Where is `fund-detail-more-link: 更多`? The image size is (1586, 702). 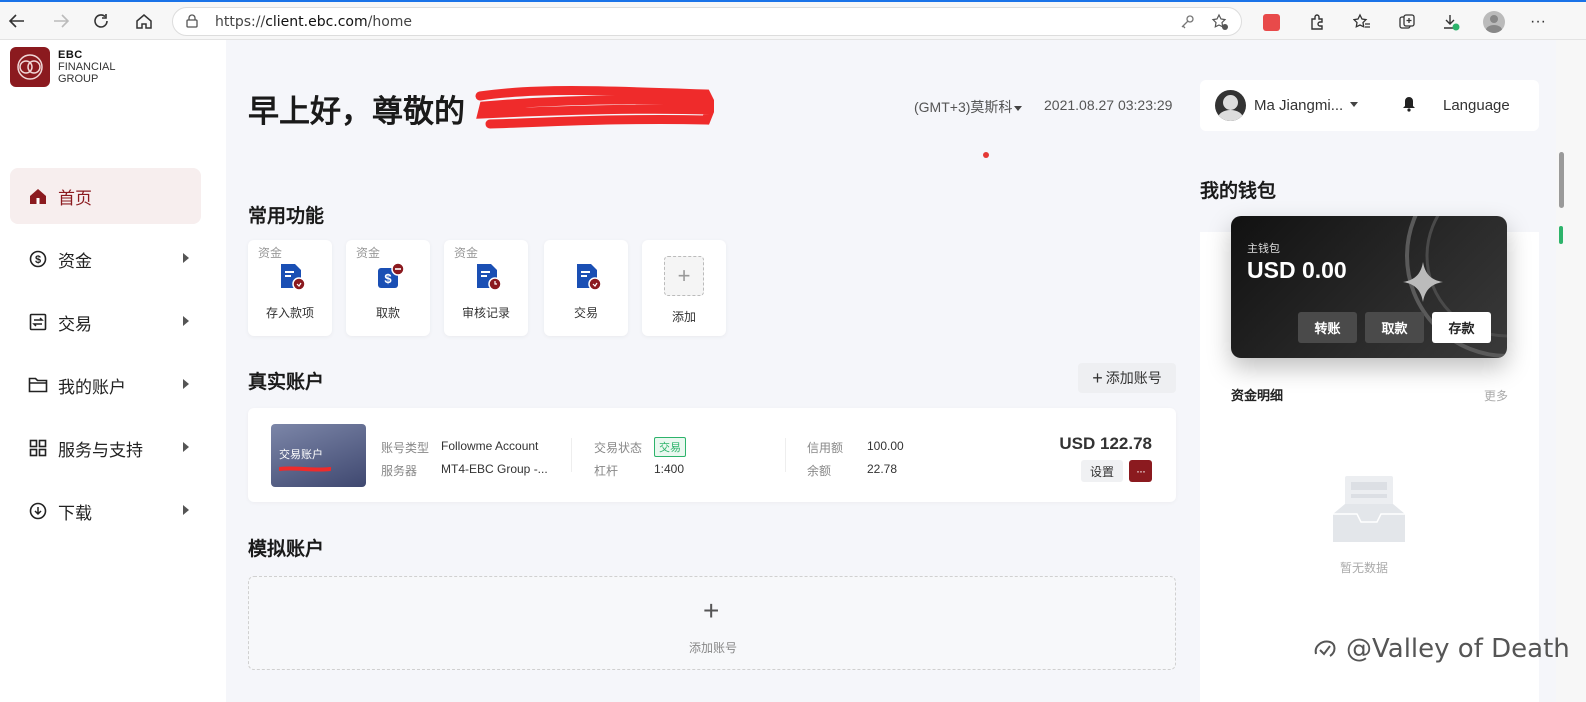
fund-detail-more-link: 更多 is located at coordinates (1496, 395).